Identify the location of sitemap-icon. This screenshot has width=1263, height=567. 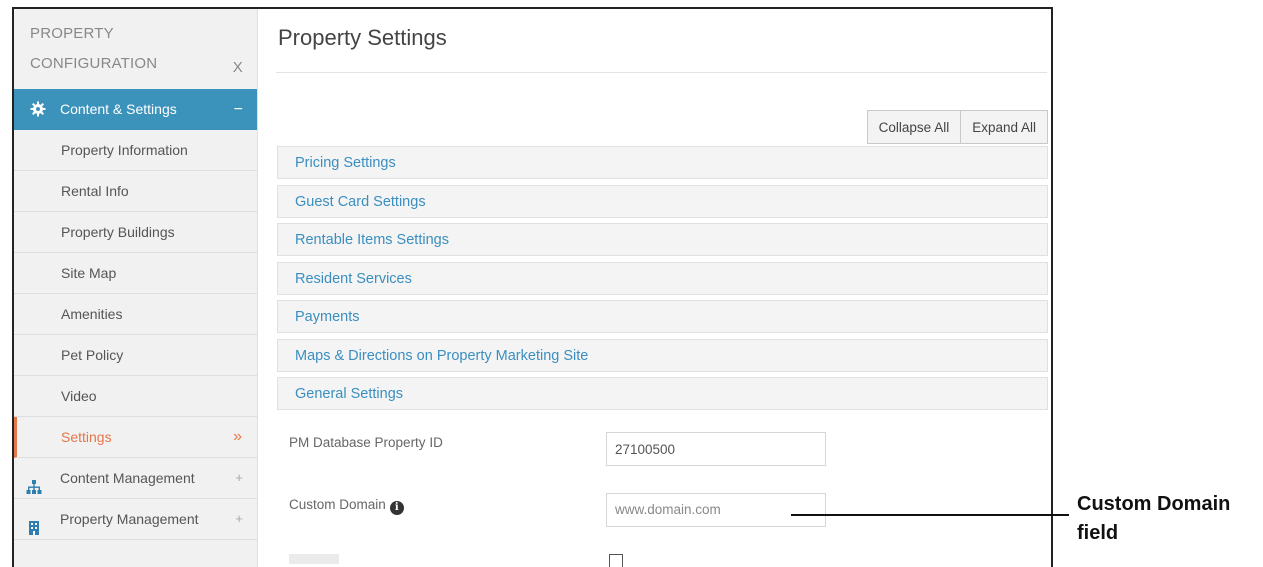
(34, 482).